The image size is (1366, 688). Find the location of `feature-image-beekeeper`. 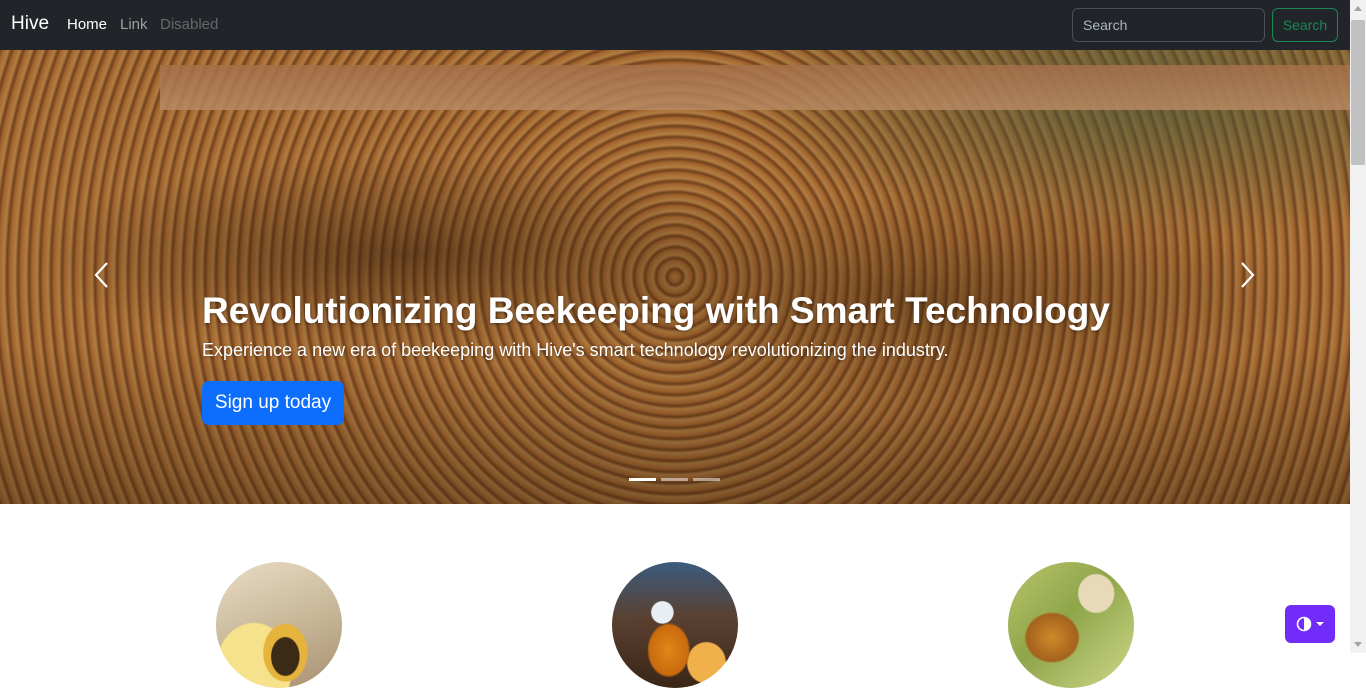

feature-image-beekeeper is located at coordinates (1071, 625).